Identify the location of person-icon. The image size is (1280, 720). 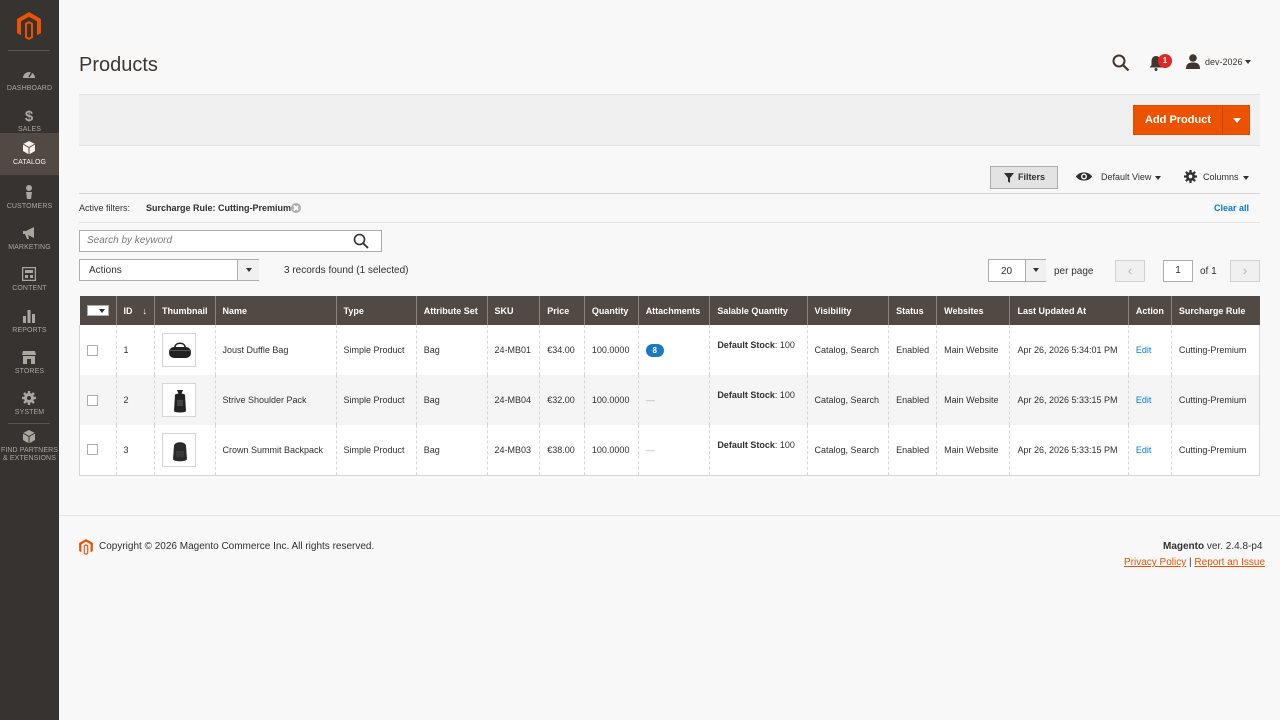
(29, 192).